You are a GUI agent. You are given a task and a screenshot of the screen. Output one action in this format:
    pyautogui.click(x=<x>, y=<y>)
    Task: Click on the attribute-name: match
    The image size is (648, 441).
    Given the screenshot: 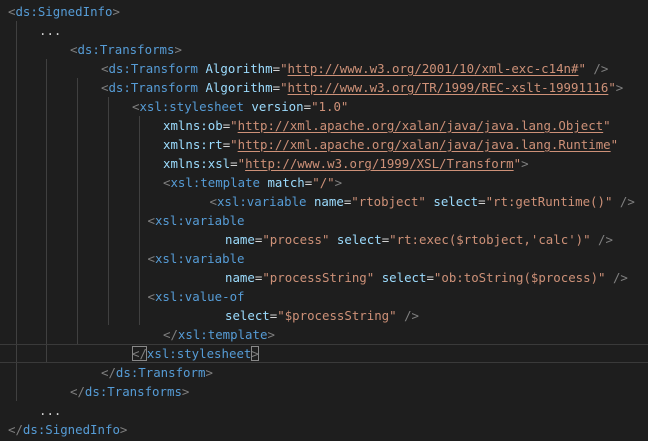 What is the action you would take?
    pyautogui.click(x=286, y=182)
    